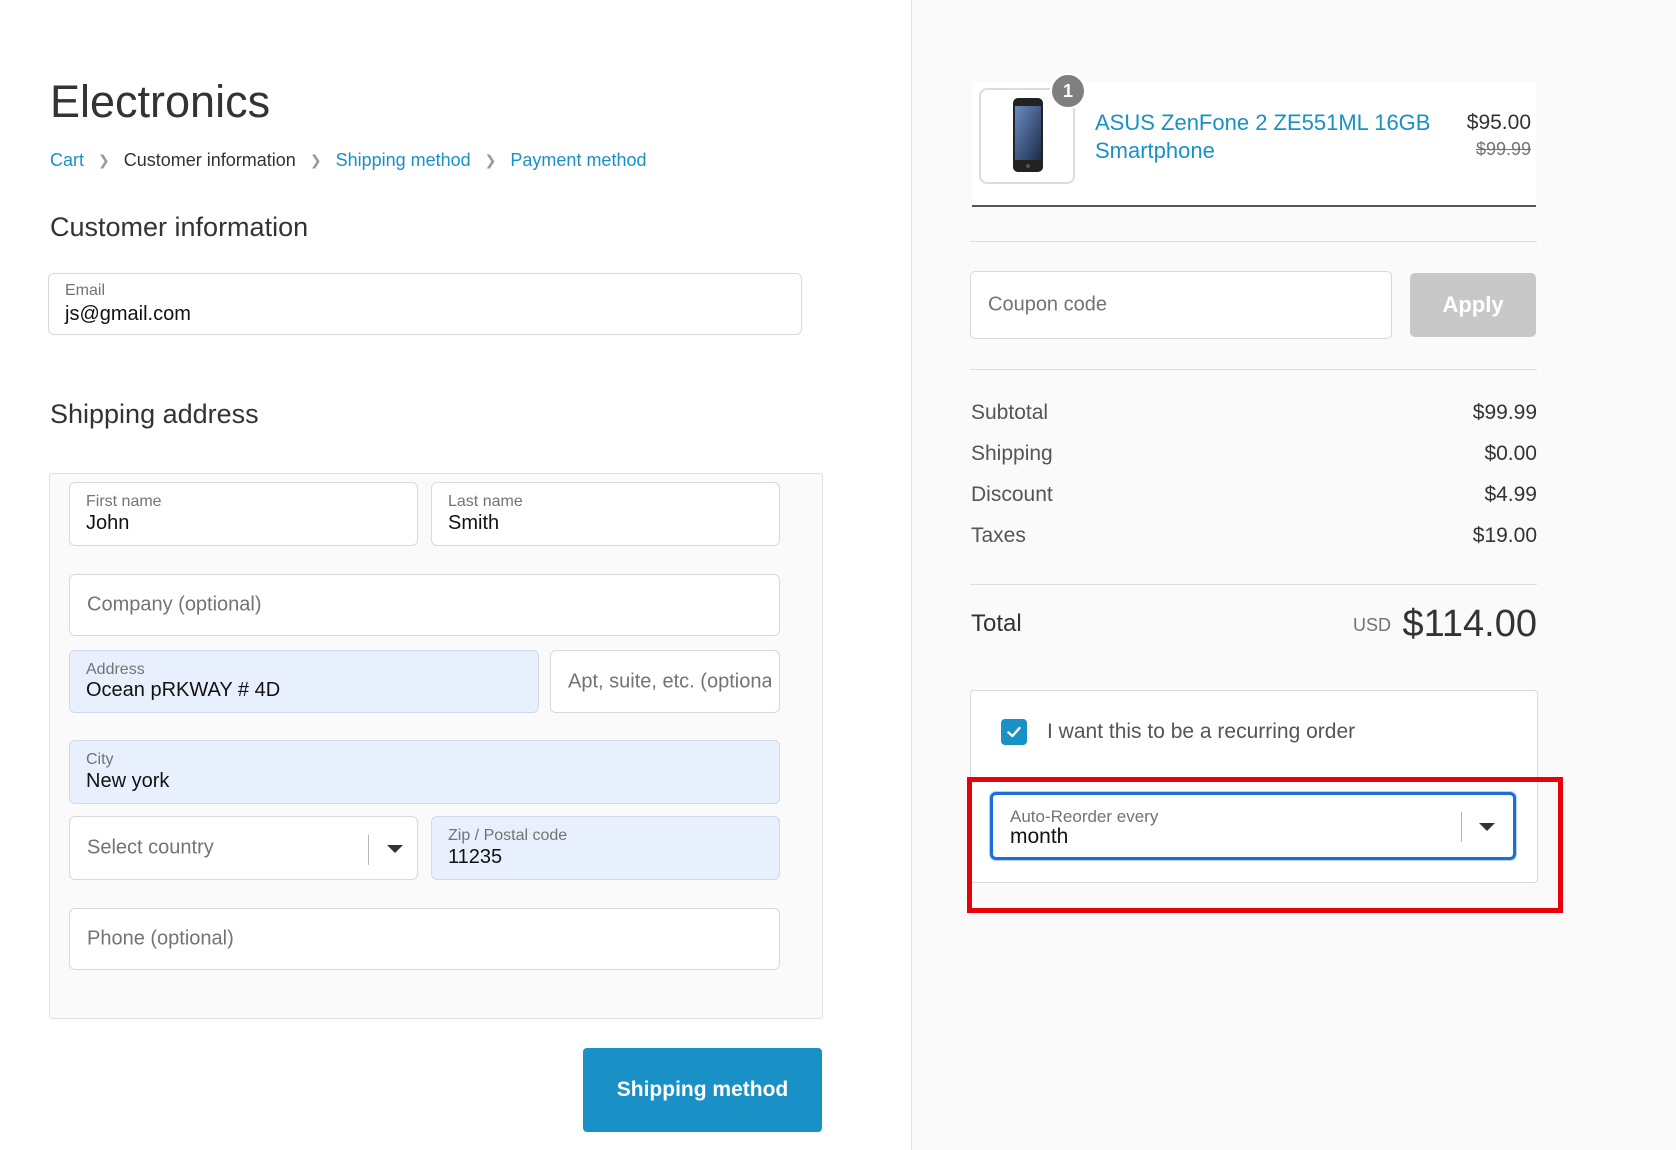 This screenshot has height=1150, width=1676. I want to click on zip-field: Zip / Postal code 11235, so click(605, 848).